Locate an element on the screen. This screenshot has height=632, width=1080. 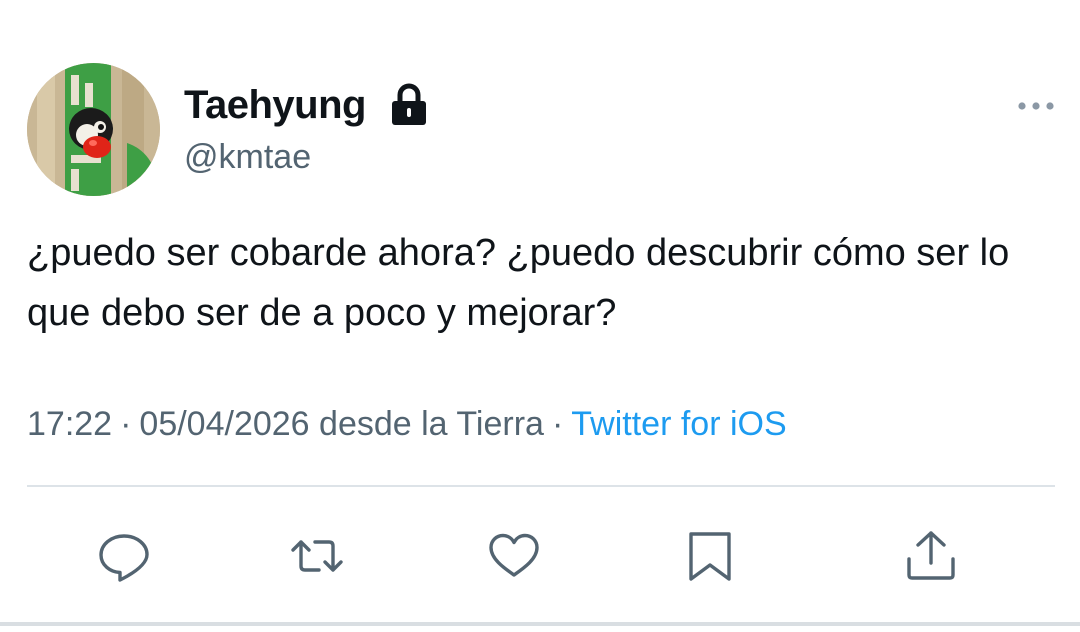
avatar is located at coordinates (93, 129).